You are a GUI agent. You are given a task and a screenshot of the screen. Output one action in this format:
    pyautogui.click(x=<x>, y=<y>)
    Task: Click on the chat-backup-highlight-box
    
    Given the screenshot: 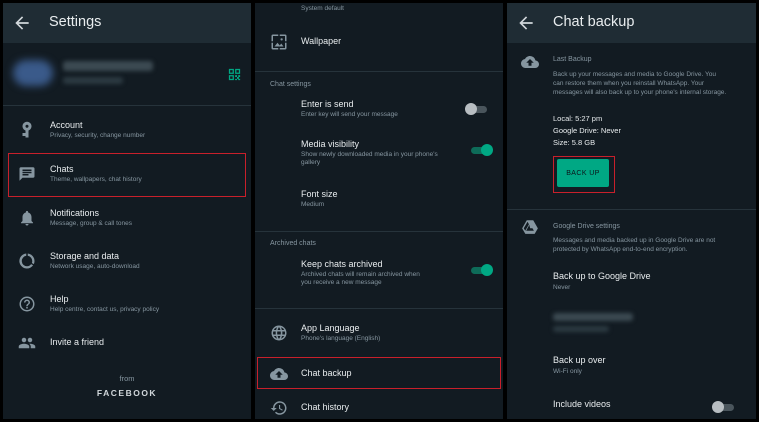 What is the action you would take?
    pyautogui.click(x=379, y=373)
    